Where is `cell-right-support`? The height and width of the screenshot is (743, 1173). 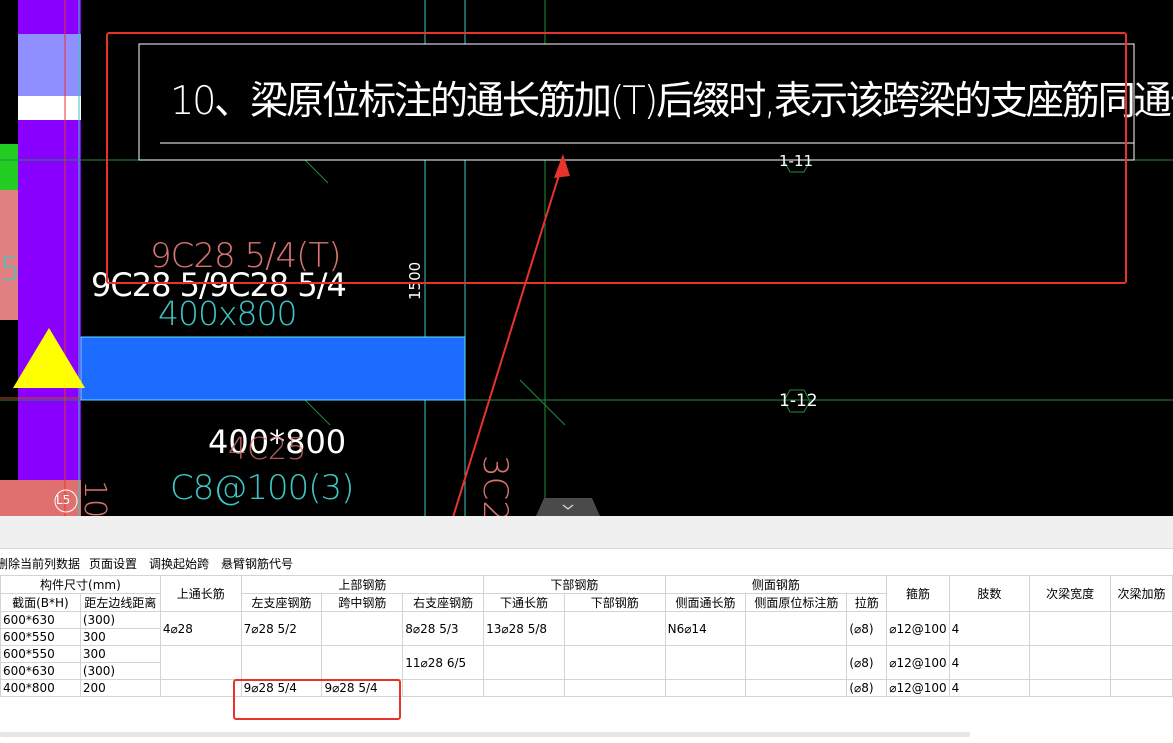
cell-right-support is located at coordinates (443, 688).